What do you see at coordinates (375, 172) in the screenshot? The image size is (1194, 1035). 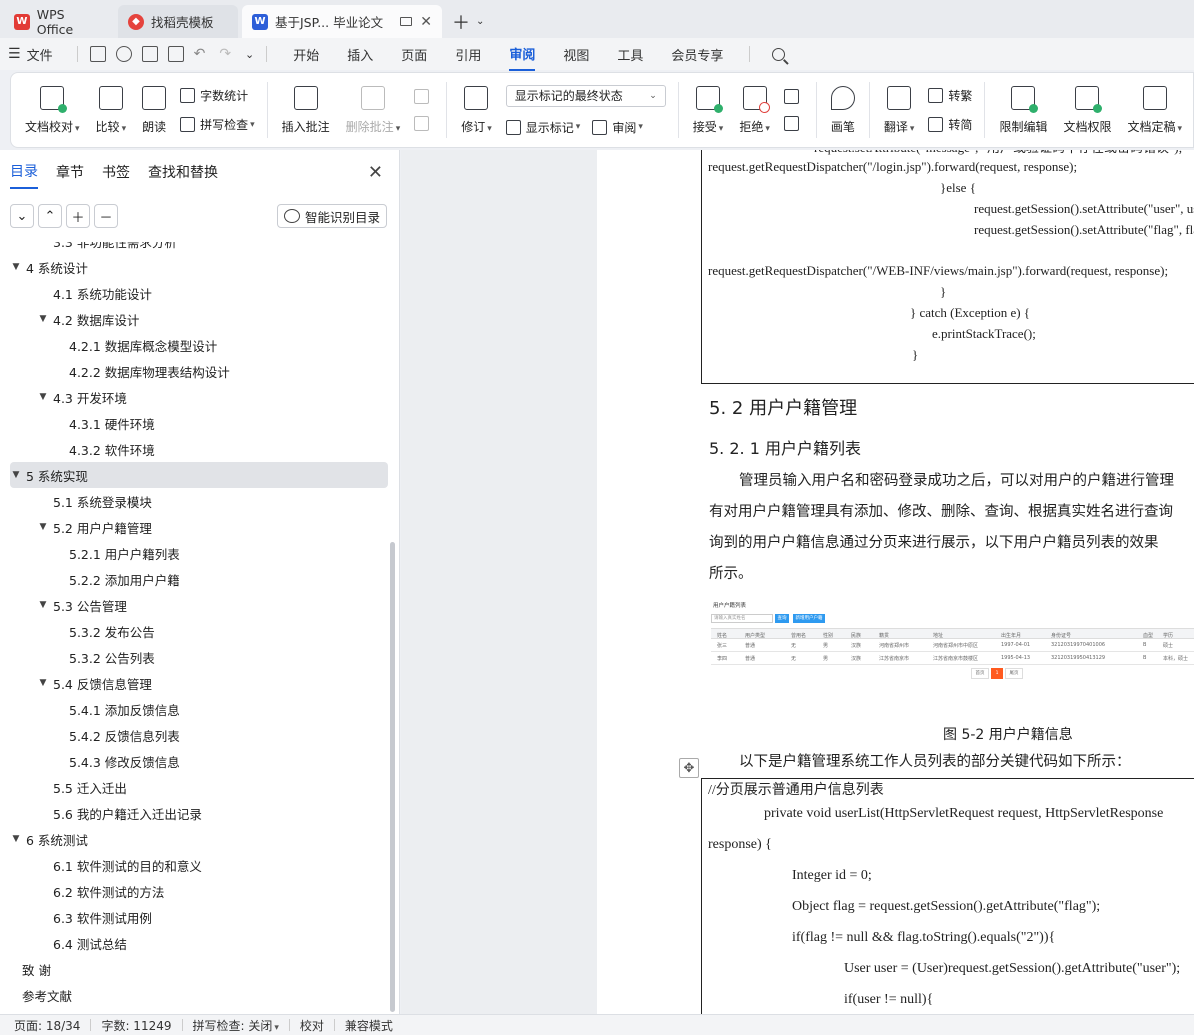 I see `close-pane-icon: ✕` at bounding box center [375, 172].